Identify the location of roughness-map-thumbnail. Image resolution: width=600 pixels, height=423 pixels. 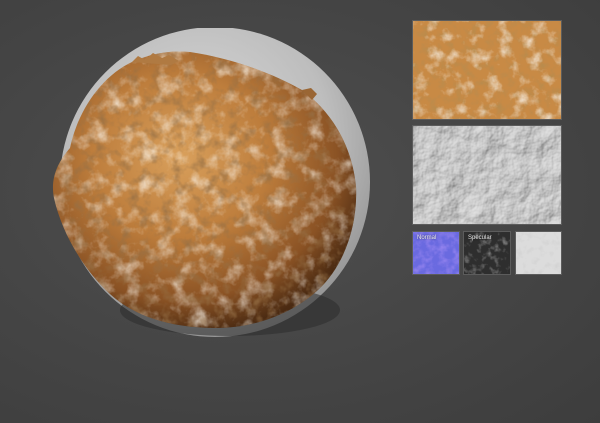
(538, 253).